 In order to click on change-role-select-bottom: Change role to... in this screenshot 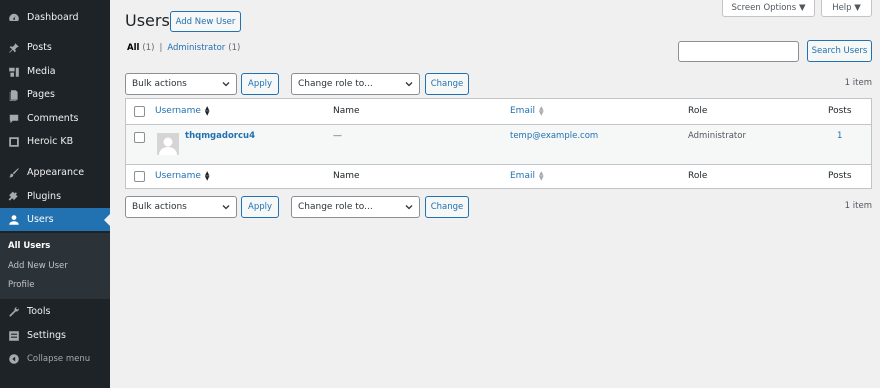, I will do `click(355, 207)`.